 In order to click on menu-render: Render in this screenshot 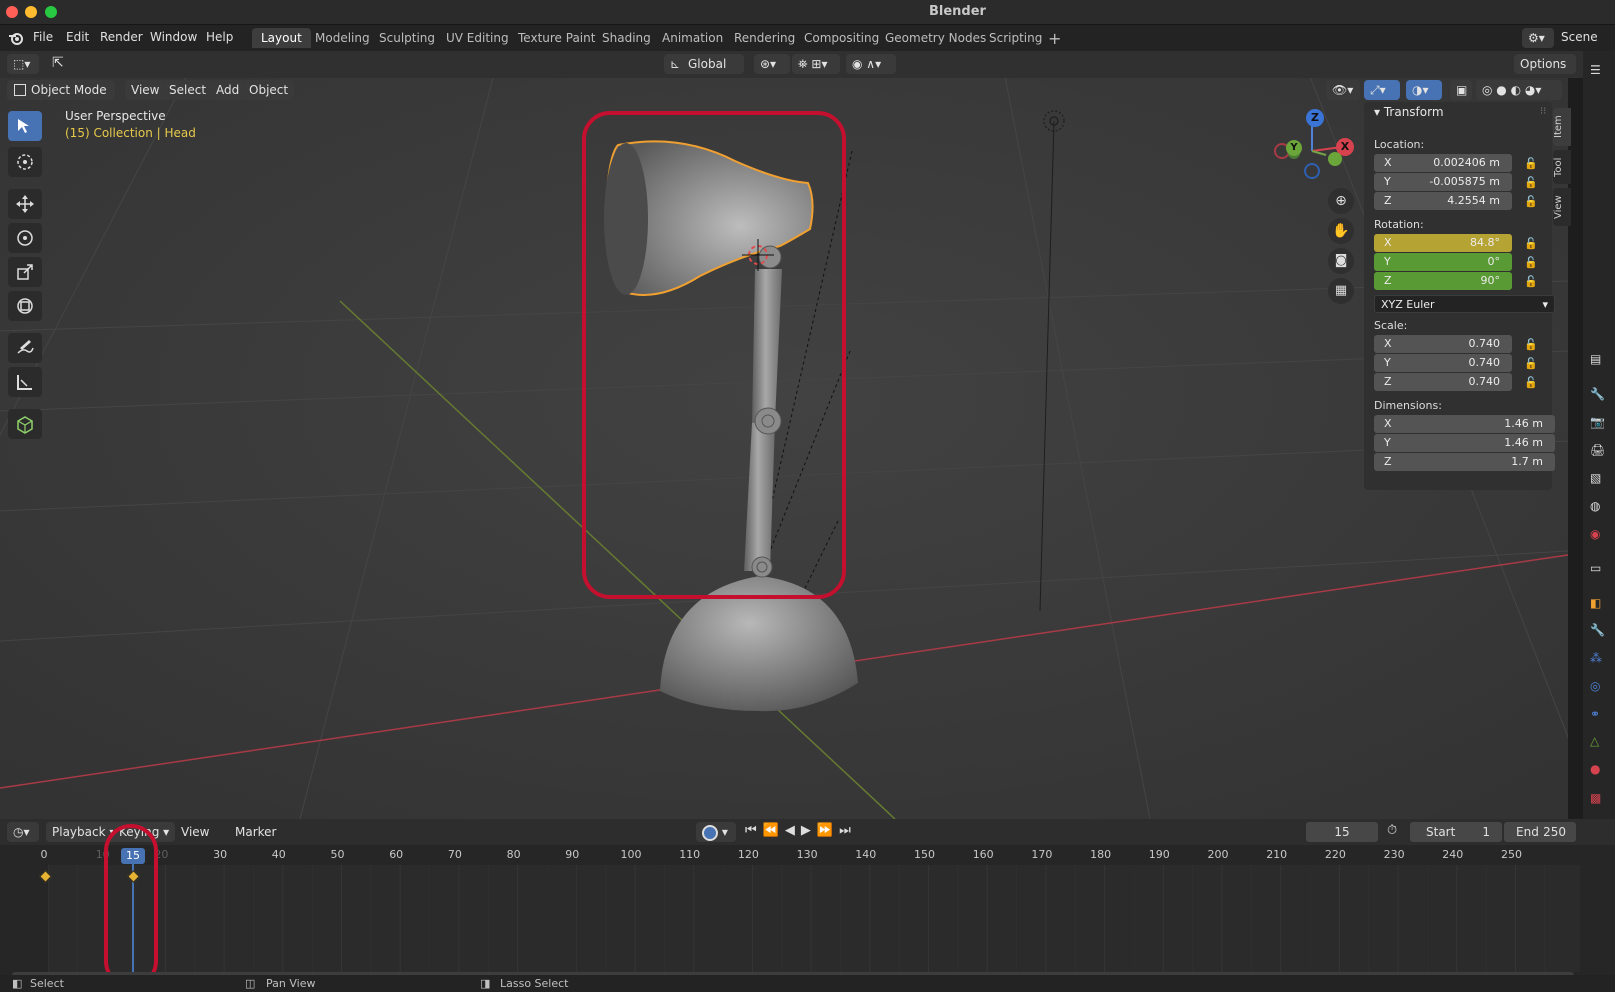, I will do `click(121, 37)`.